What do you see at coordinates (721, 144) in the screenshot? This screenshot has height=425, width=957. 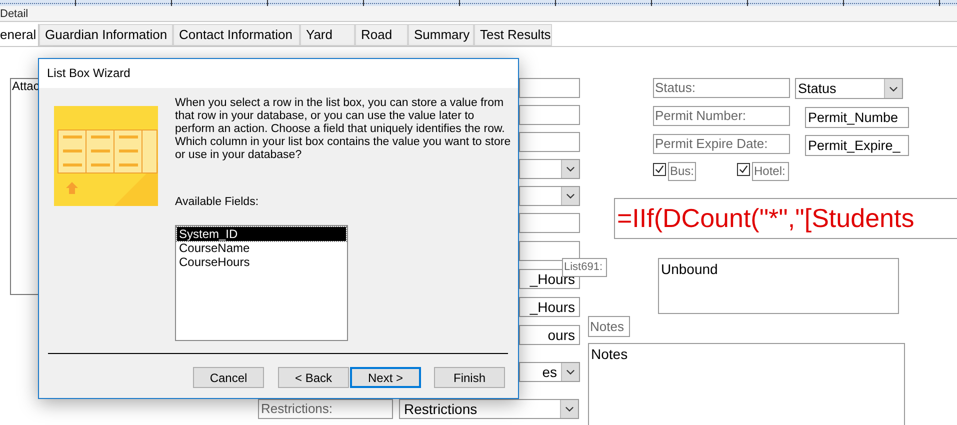 I see `field-label: Permit Expire Date:` at bounding box center [721, 144].